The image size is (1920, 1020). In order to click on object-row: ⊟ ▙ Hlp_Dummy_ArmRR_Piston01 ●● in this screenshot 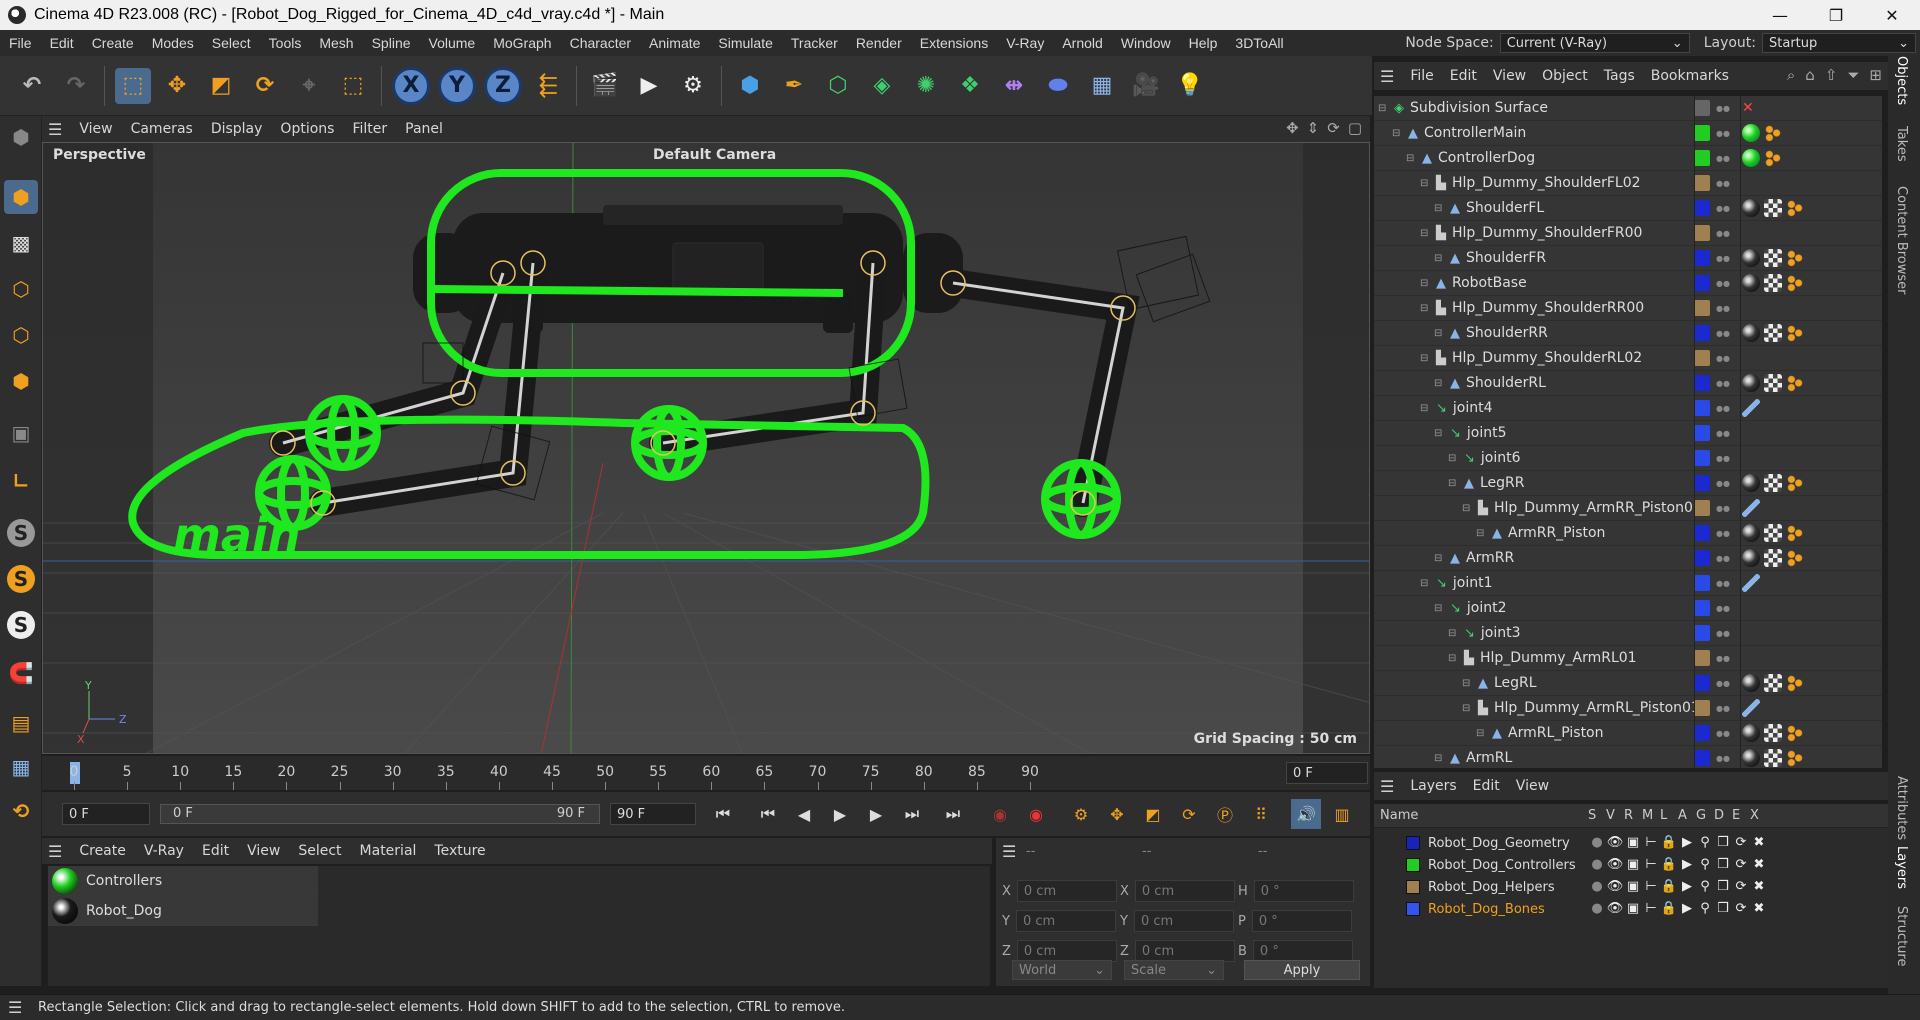, I will do `click(1628, 508)`.